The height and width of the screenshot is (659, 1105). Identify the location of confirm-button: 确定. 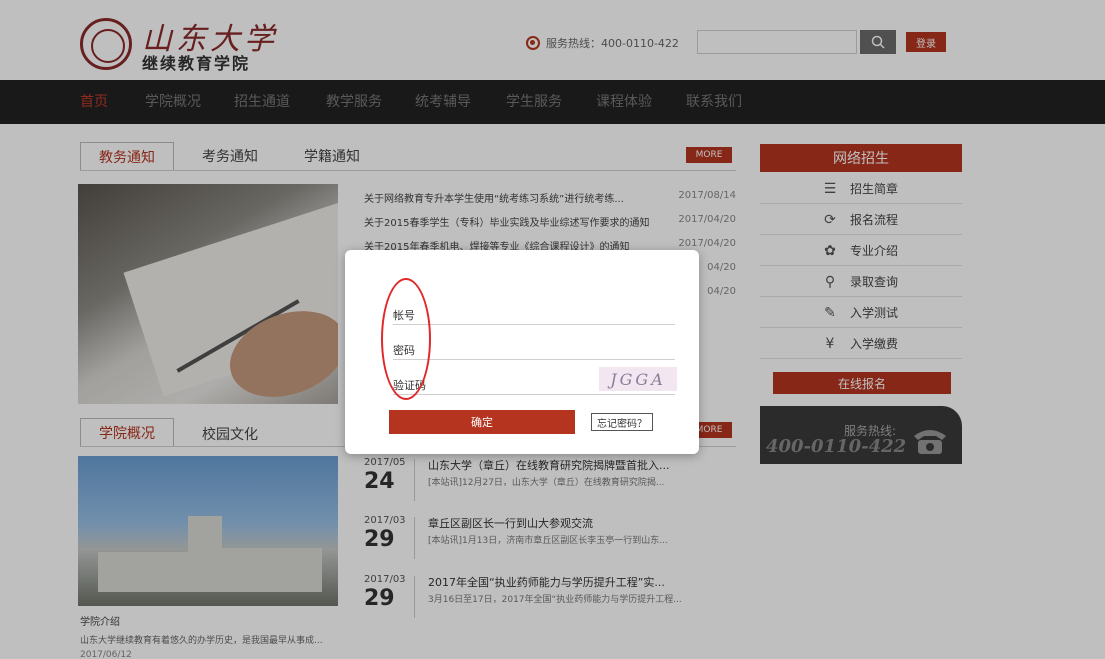
(482, 422).